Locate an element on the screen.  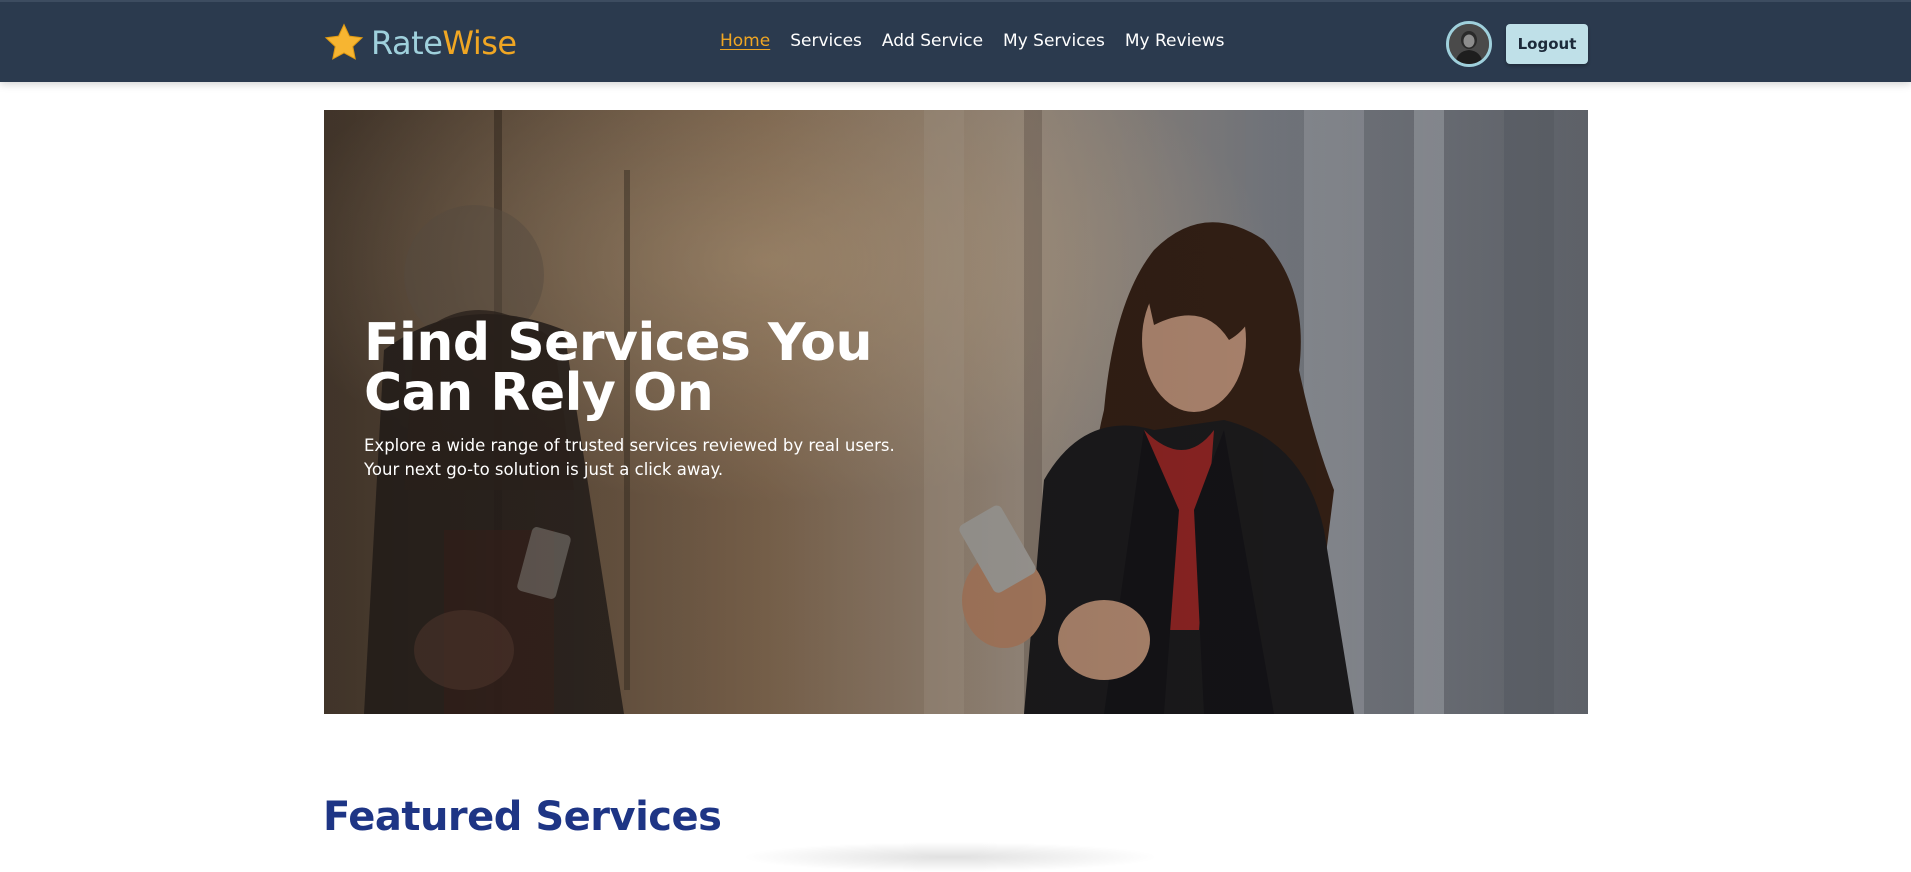
user-avatar-icon is located at coordinates (1469, 44).